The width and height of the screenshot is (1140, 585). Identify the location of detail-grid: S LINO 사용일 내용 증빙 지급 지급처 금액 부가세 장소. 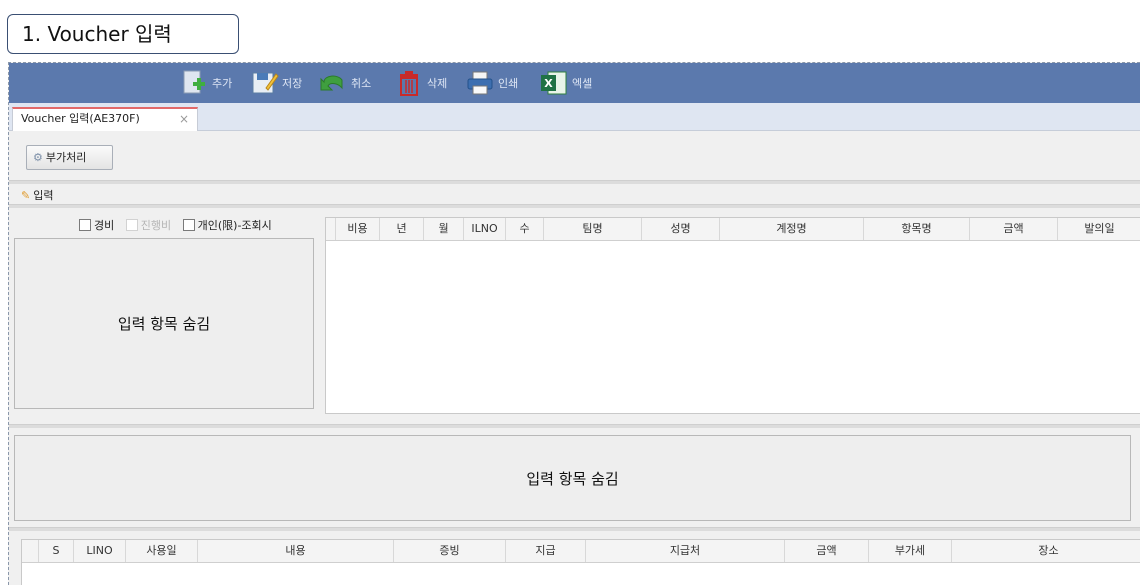
(580, 562).